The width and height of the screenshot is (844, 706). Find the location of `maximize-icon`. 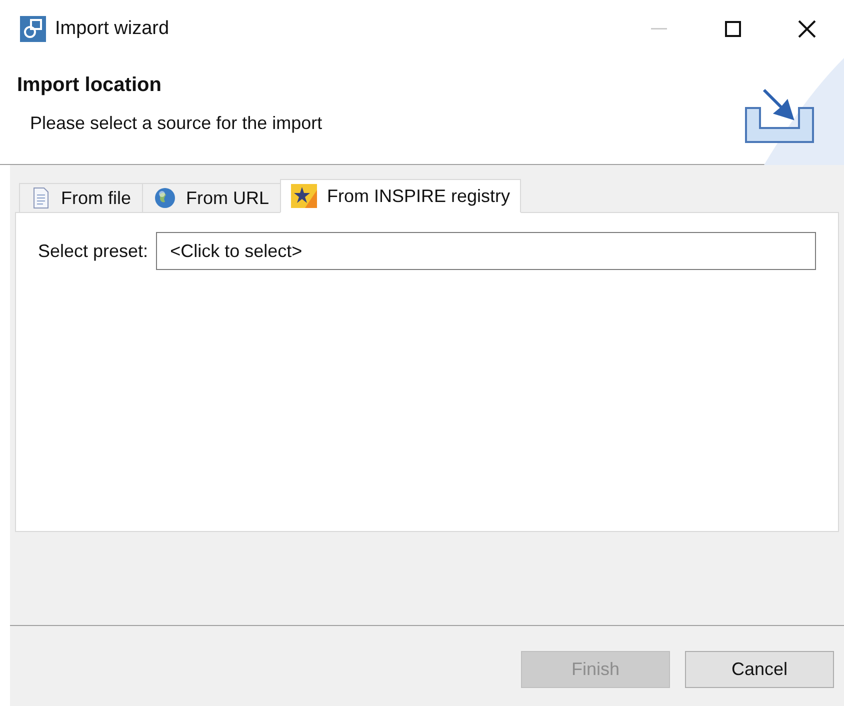

maximize-icon is located at coordinates (733, 29).